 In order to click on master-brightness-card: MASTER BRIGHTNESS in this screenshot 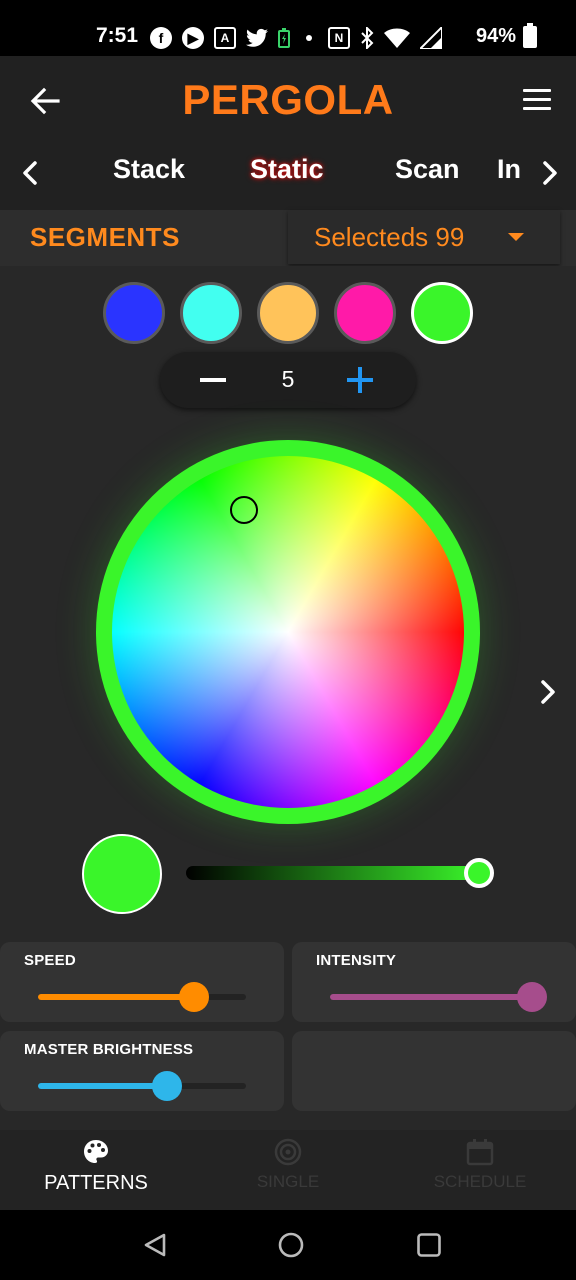, I will do `click(142, 1071)`.